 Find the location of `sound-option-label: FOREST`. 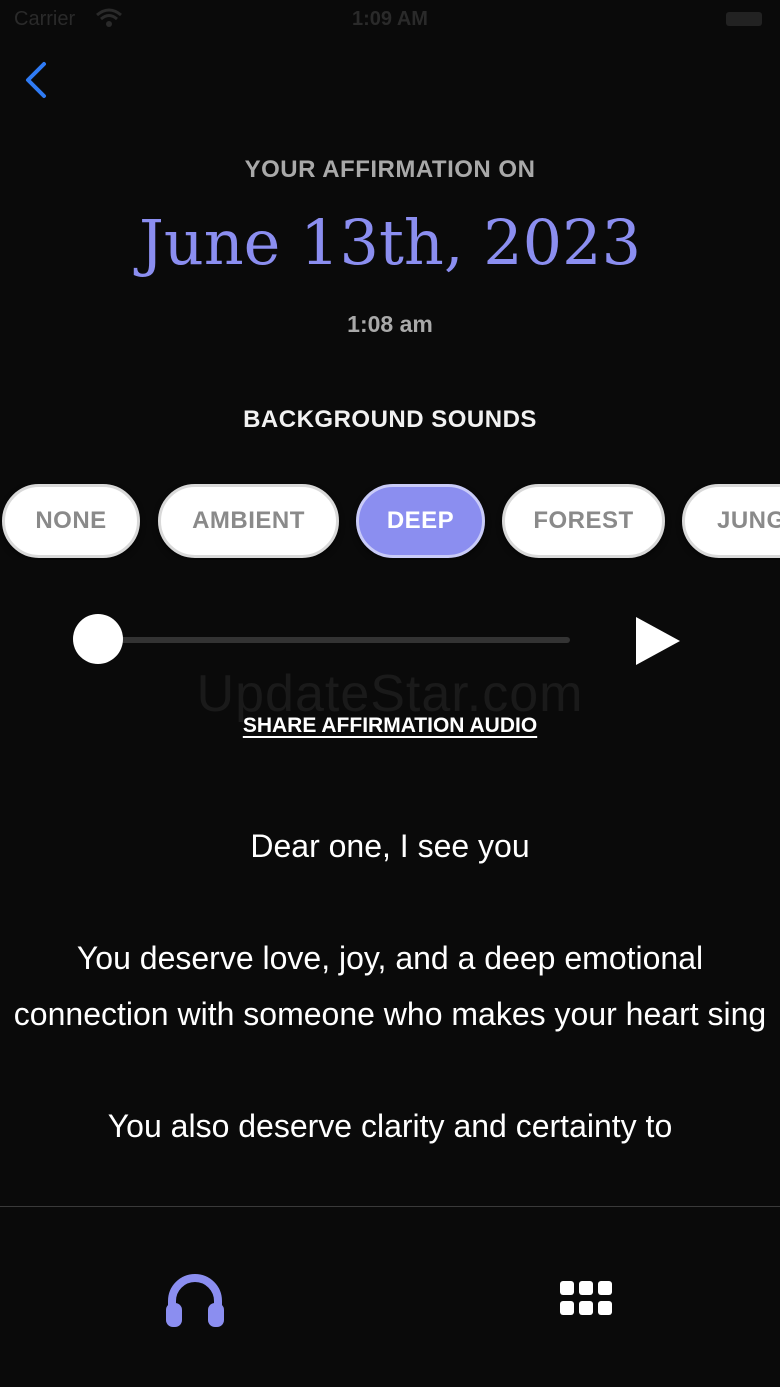

sound-option-label: FOREST is located at coordinates (583, 520).